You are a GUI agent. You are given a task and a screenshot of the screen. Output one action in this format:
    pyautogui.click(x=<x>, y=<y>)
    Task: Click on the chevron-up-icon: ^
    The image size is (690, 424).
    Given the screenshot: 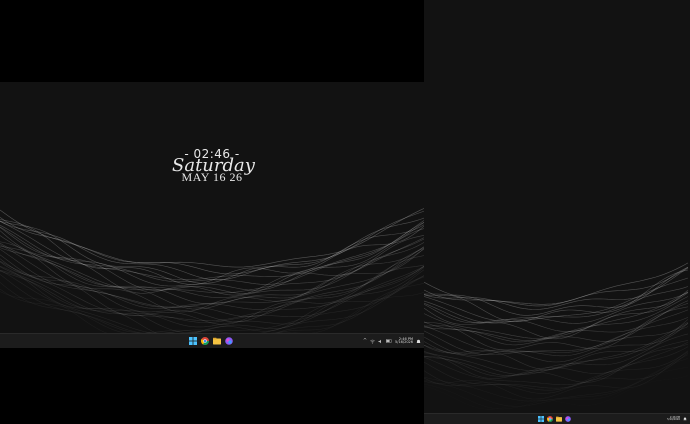 What is the action you would take?
    pyautogui.click(x=365, y=341)
    